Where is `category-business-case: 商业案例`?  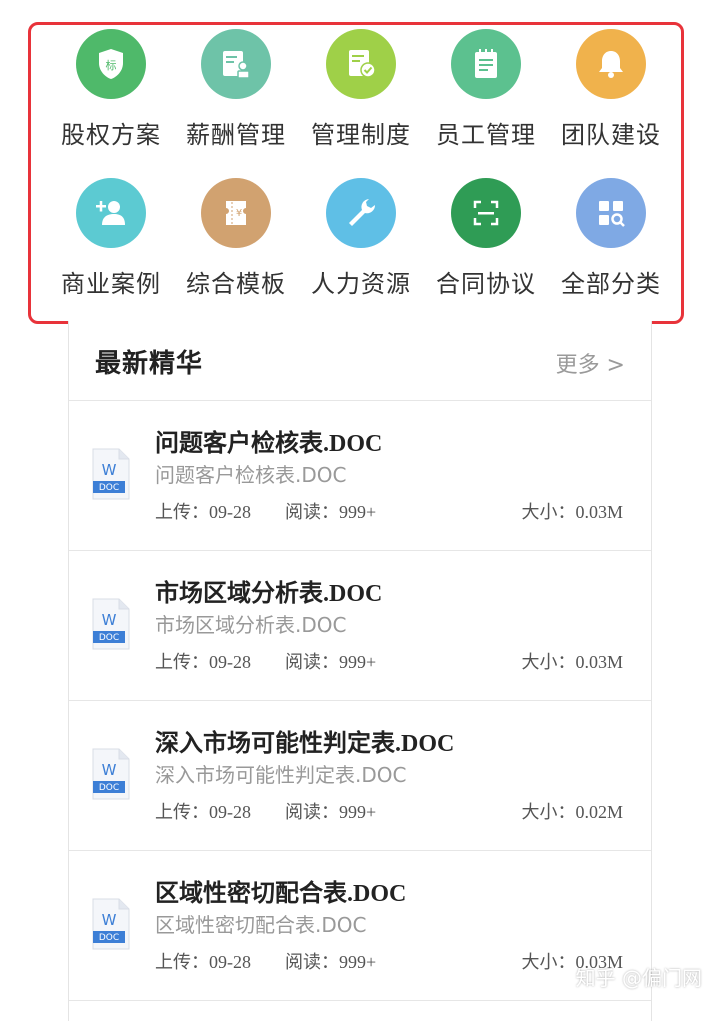 category-business-case: 商业案例 is located at coordinates (111, 243).